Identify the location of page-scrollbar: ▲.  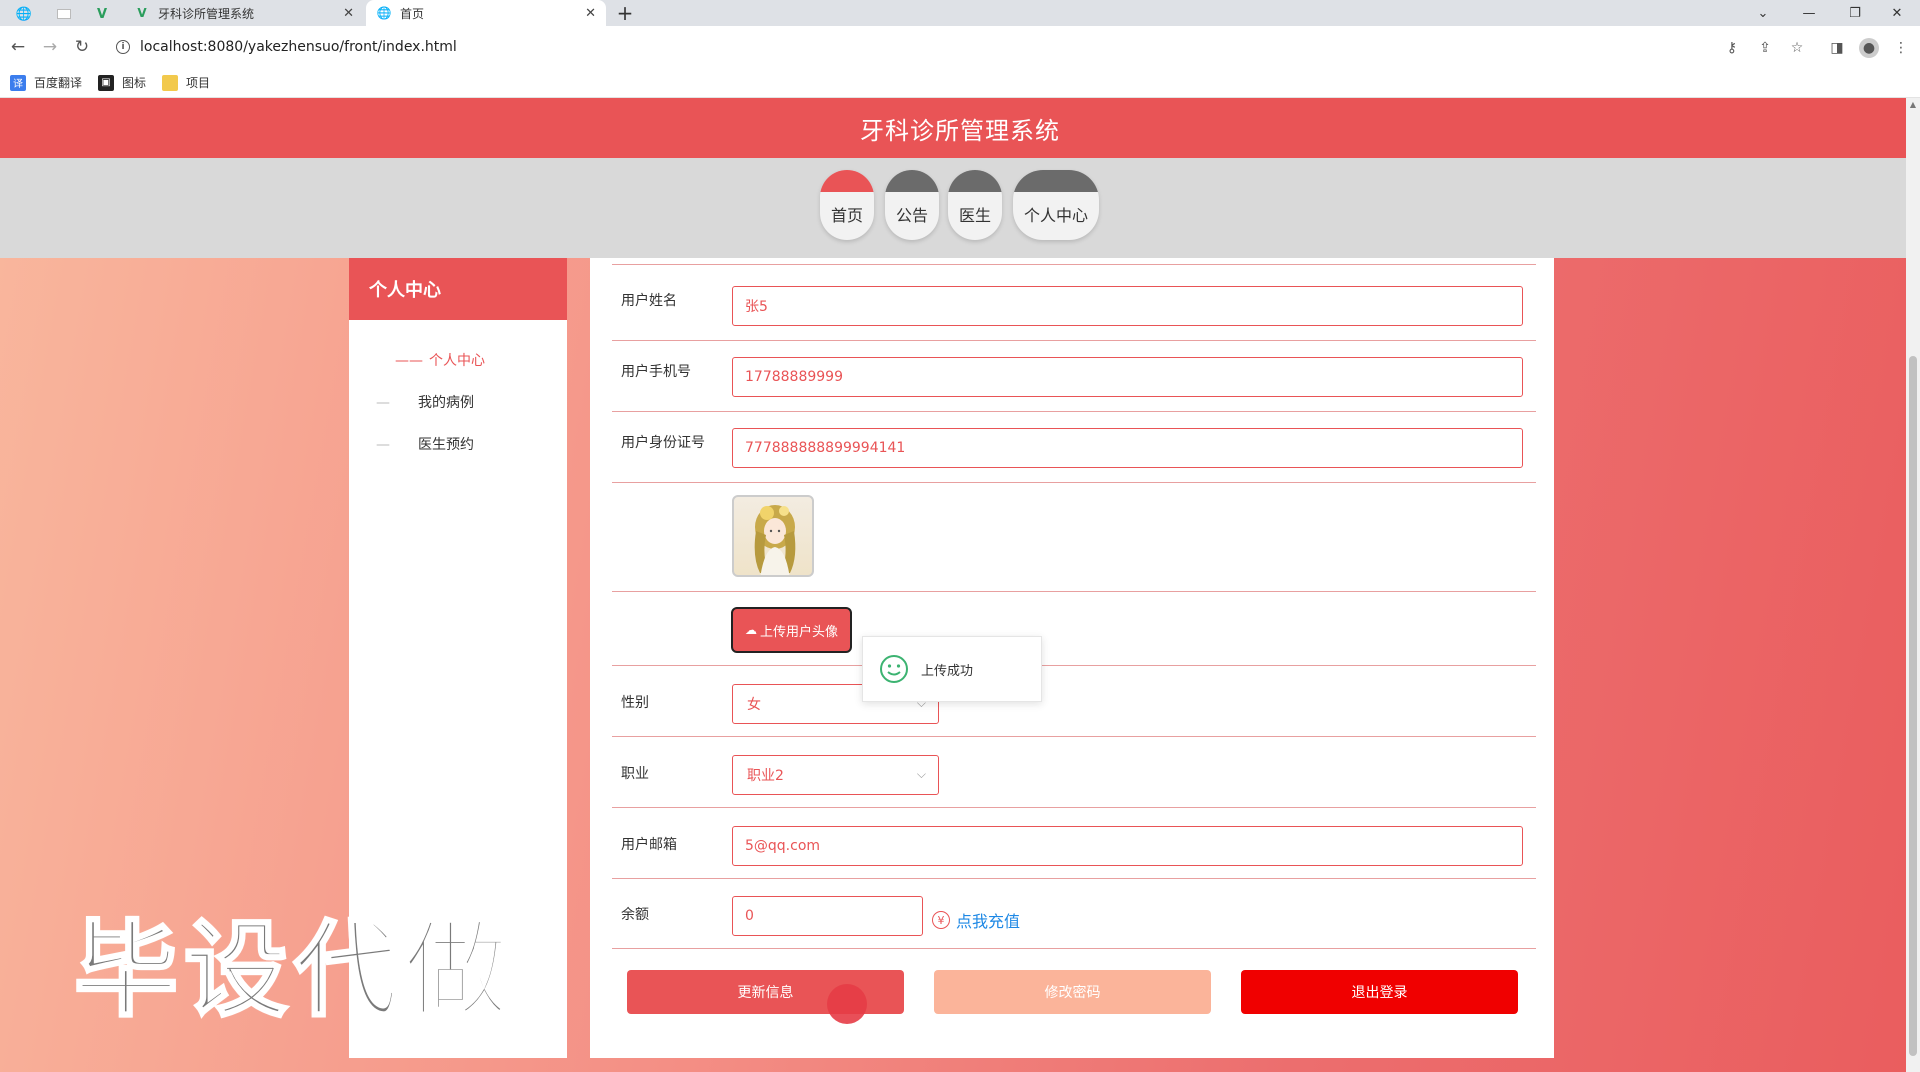
(1913, 585).